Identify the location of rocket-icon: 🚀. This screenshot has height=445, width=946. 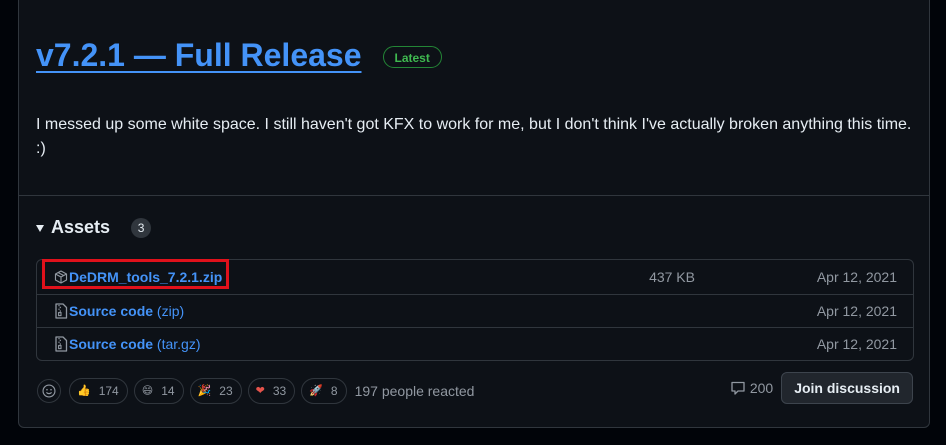
(316, 390).